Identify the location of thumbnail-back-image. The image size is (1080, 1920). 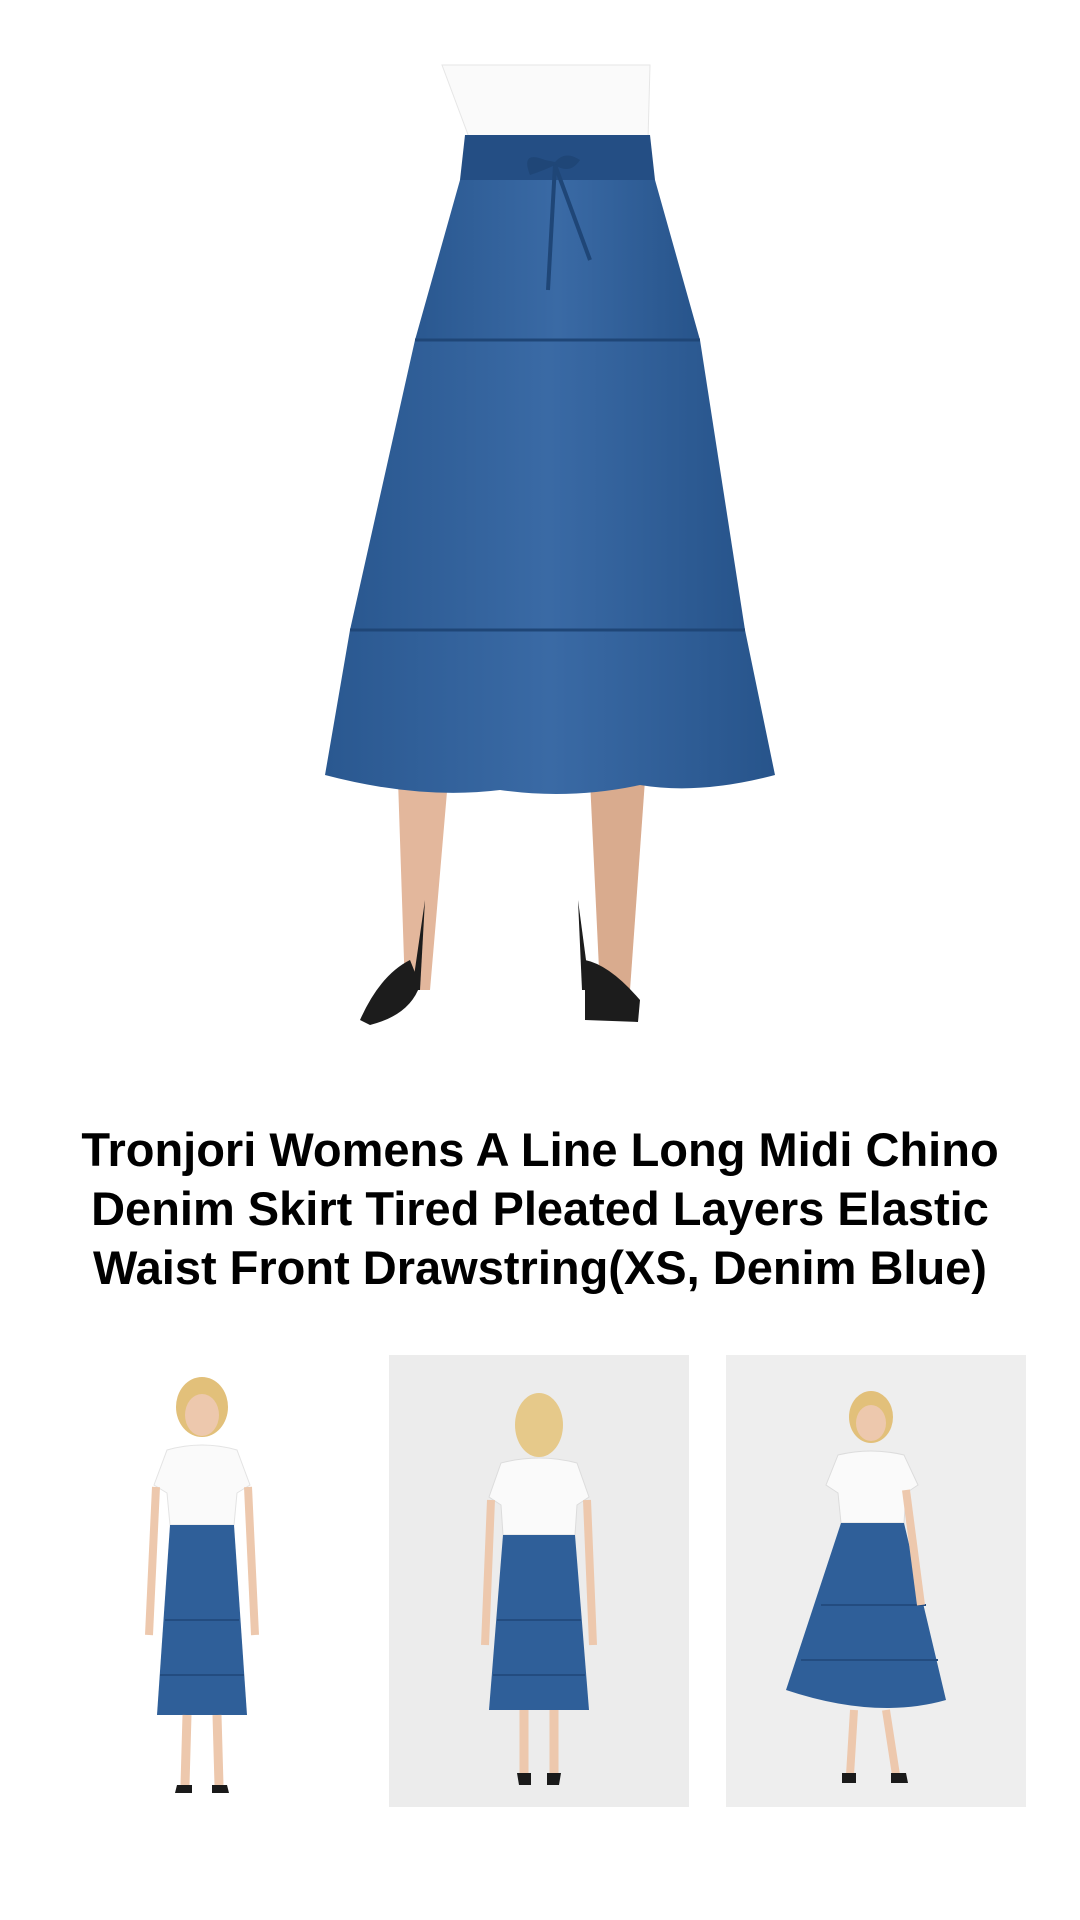
(539, 1589).